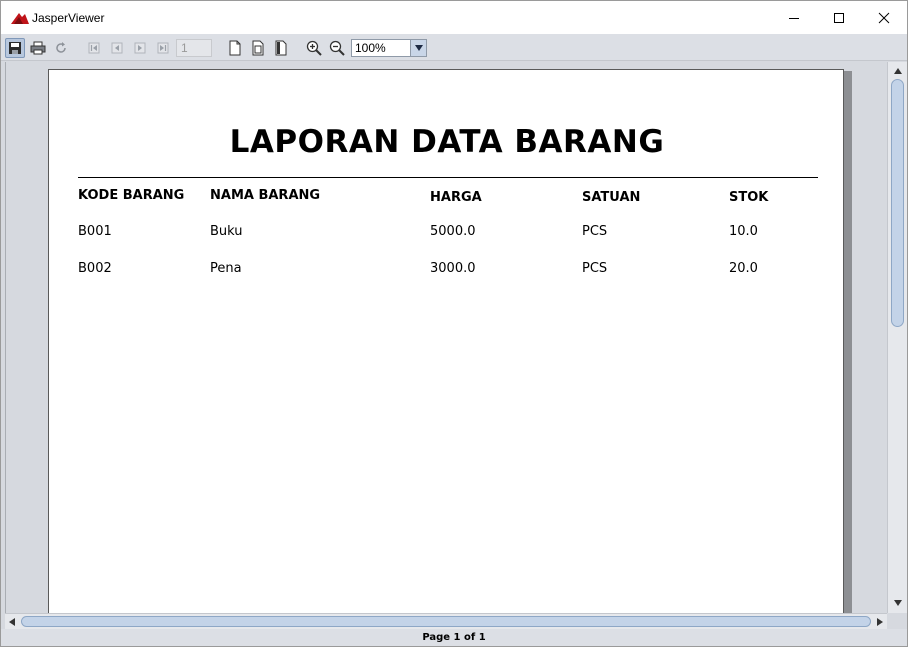 The height and width of the screenshot is (647, 908). Describe the element at coordinates (897, 621) in the screenshot. I see `scroll-corner` at that location.